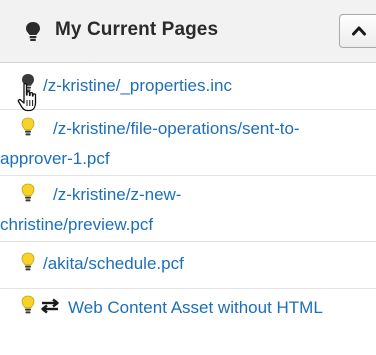 The height and width of the screenshot is (355, 376). I want to click on bulb-off-icon, so click(33, 31).